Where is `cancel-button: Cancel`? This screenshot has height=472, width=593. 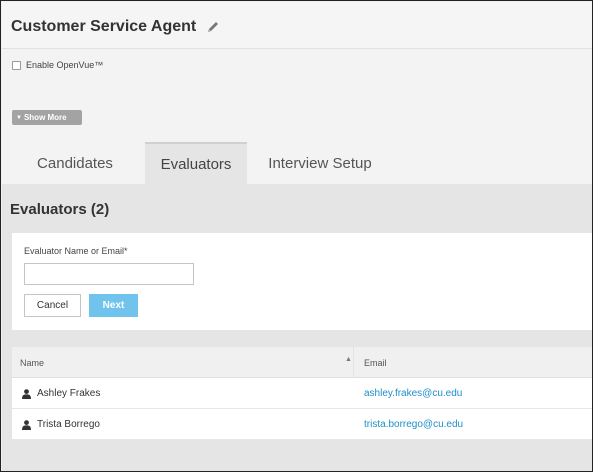
cancel-button: Cancel is located at coordinates (52, 305).